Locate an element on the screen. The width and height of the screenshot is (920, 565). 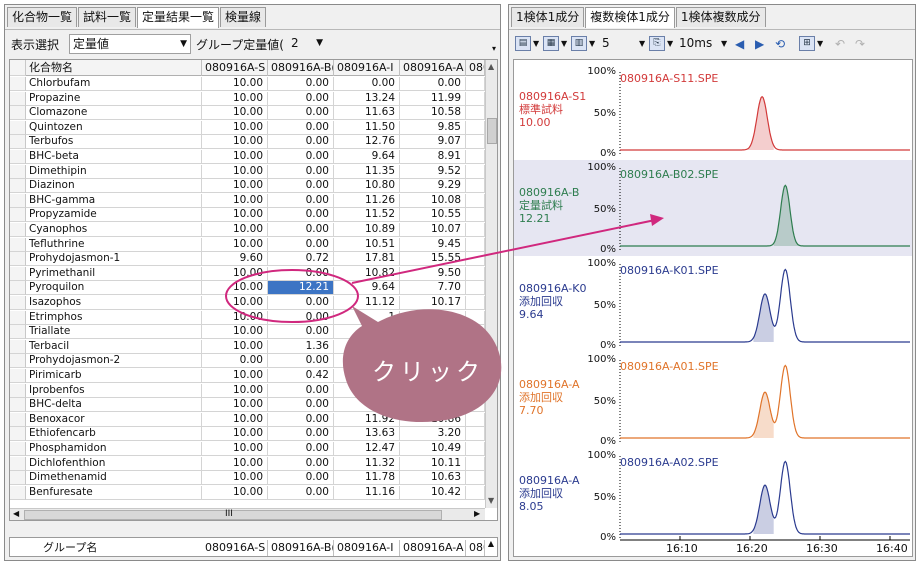
value-cell: 11.35 is located at coordinates (367, 171).